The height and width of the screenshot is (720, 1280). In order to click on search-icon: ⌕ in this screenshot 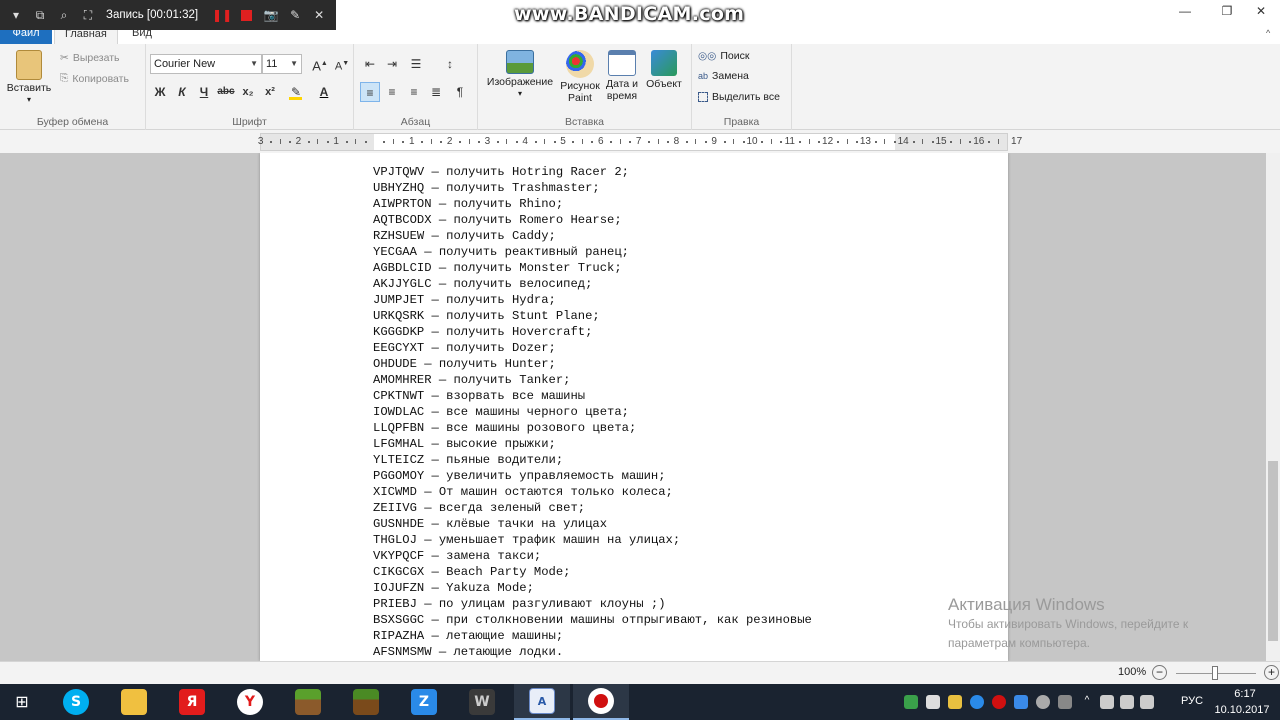, I will do `click(64, 15)`.